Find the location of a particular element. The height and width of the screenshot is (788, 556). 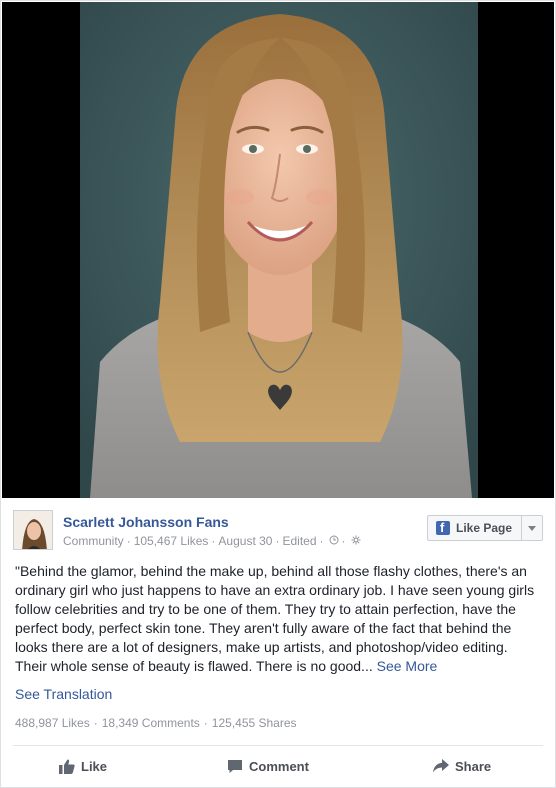

share-arrow-icon is located at coordinates (441, 766).